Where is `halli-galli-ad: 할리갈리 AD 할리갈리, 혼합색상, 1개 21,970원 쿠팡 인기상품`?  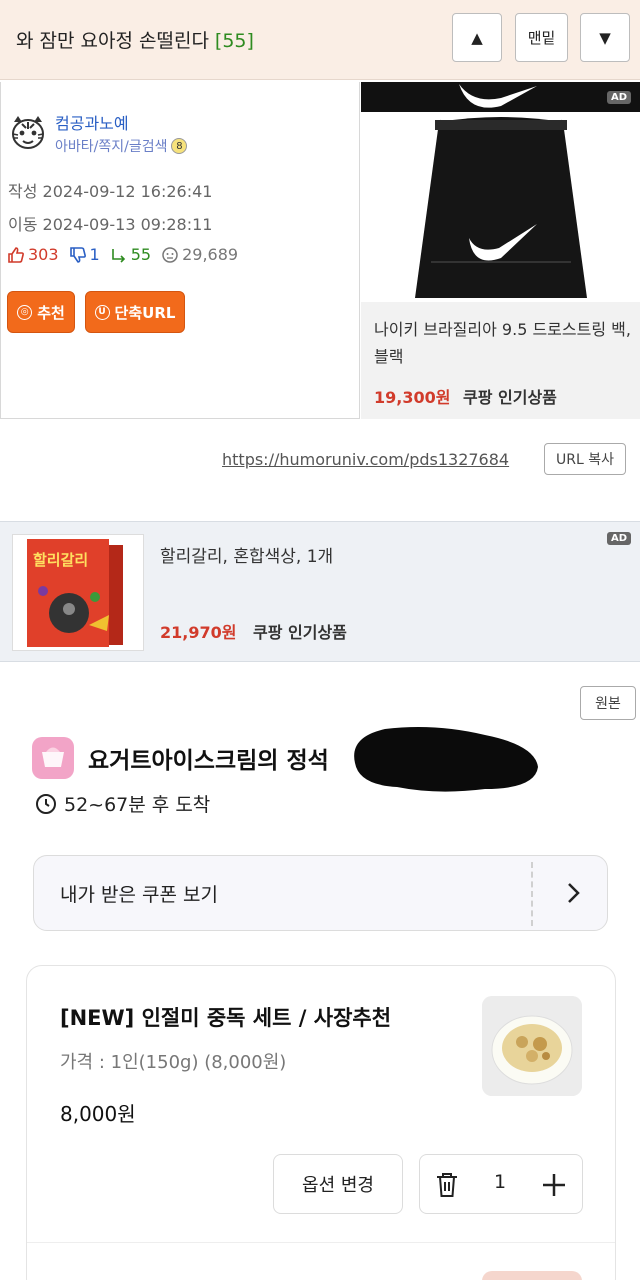
halli-galli-ad: 할리갈리 AD 할리갈리, 혼합색상, 1개 21,970원 쿠팡 인기상품 is located at coordinates (320, 591).